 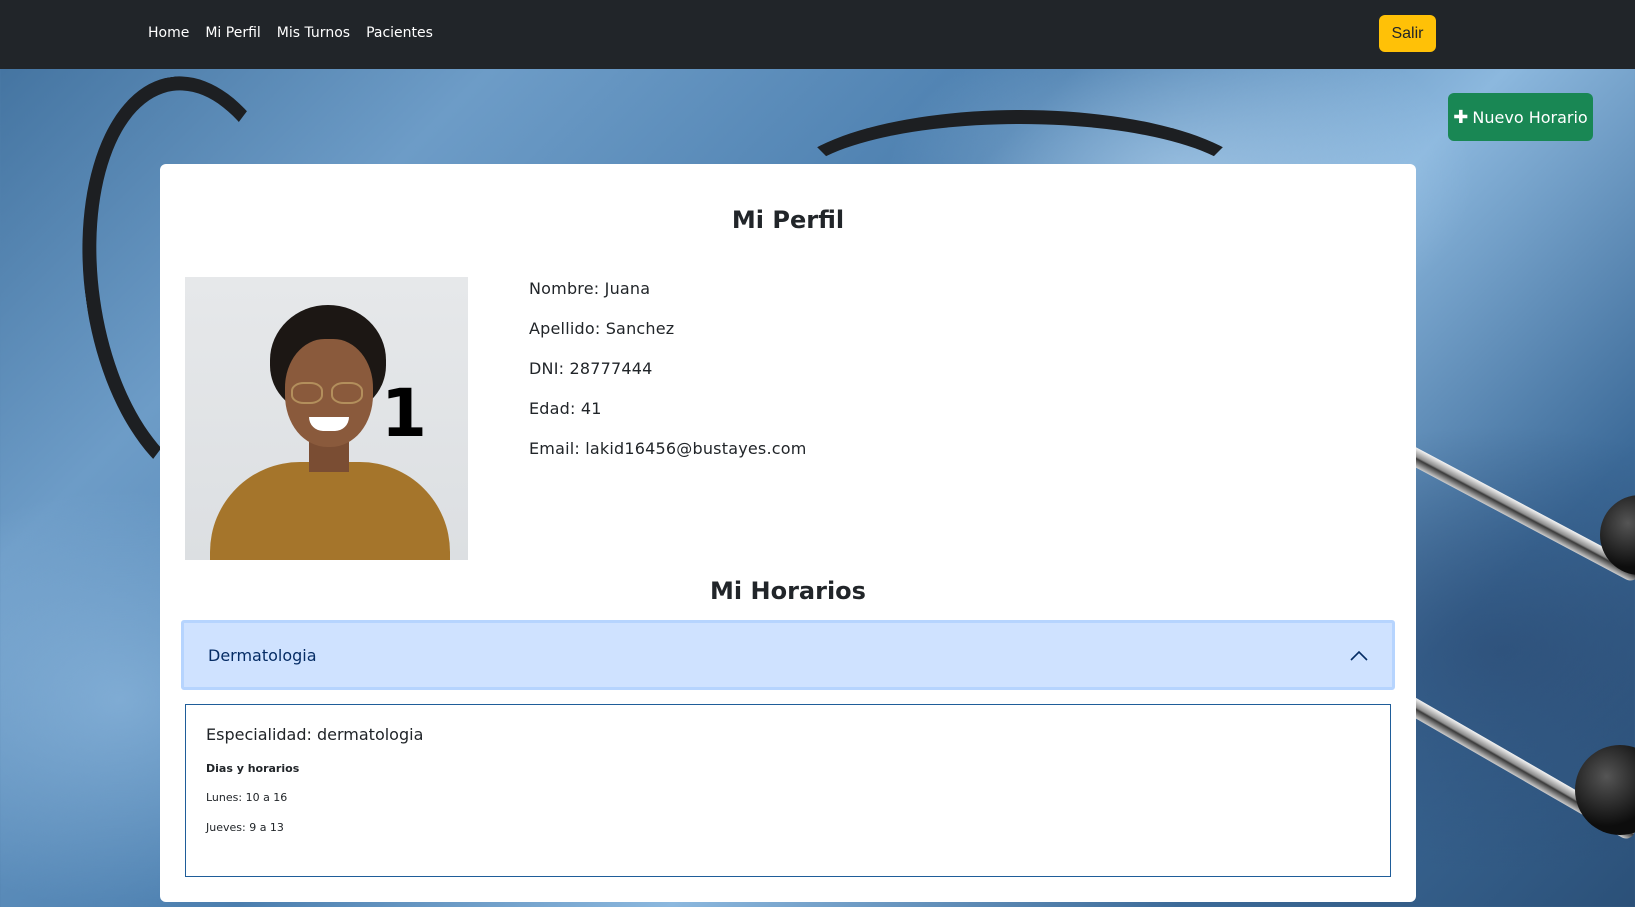 I want to click on nav-link-mi-perfil: Mi Perfil, so click(x=232, y=33).